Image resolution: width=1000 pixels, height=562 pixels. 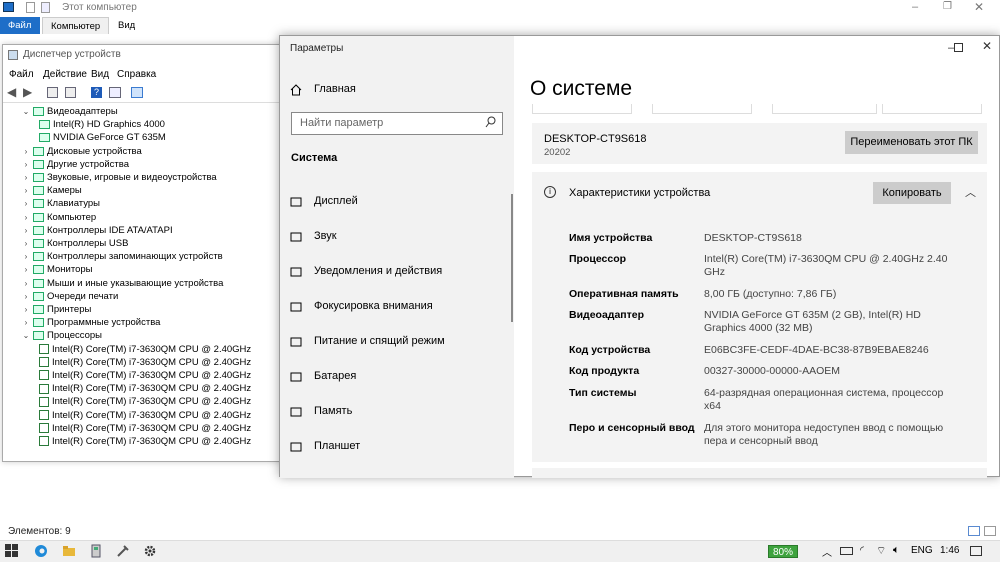 I want to click on nav-item-focus: Фокусировка внимания, so click(x=361, y=306).